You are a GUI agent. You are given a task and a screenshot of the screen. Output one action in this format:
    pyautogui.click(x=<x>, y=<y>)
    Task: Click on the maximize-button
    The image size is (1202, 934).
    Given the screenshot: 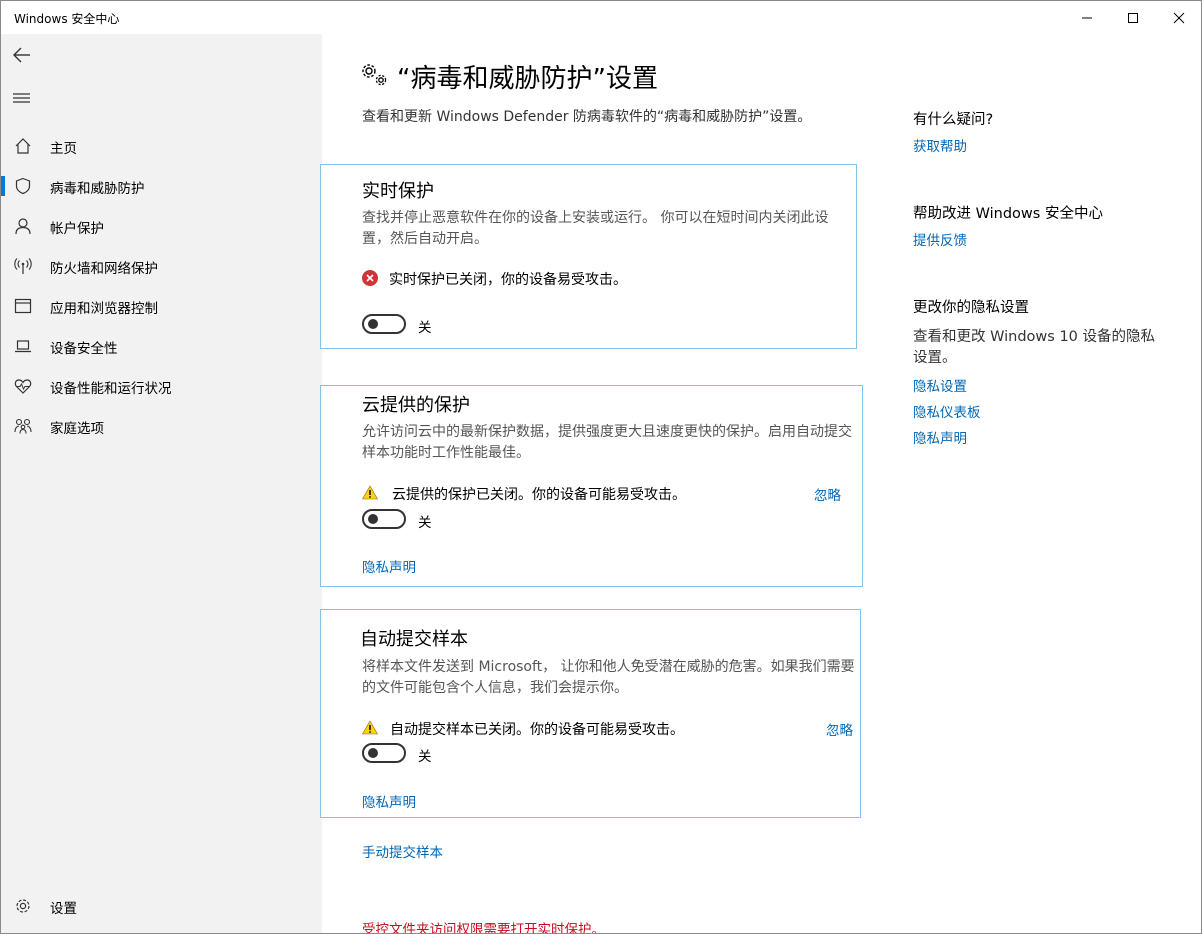 What is the action you would take?
    pyautogui.click(x=1133, y=17)
    